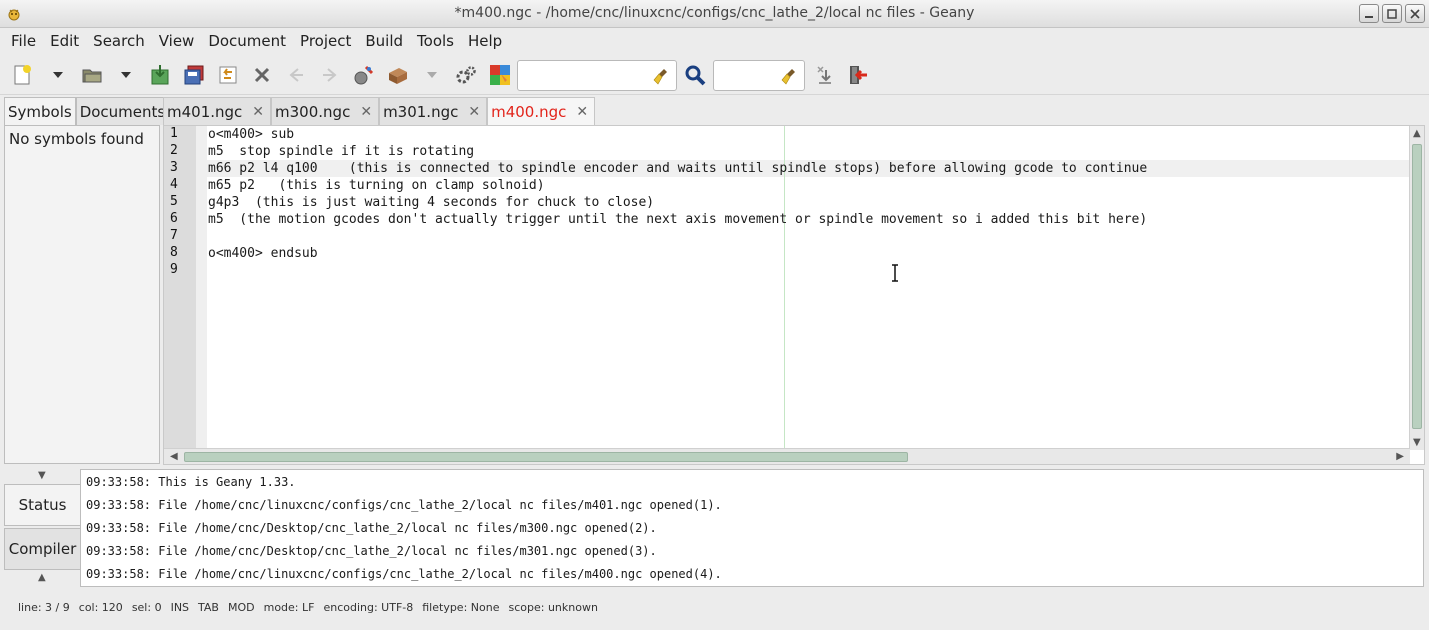 This screenshot has width=1429, height=630. Describe the element at coordinates (1417, 133) in the screenshot. I see `scroll-up-icon: ▲` at that location.